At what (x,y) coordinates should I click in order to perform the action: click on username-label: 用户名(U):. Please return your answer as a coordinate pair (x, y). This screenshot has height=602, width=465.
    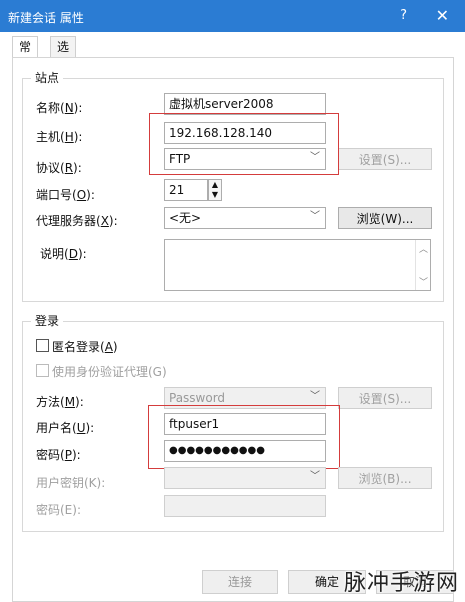
    Looking at the image, I should click on (65, 428).